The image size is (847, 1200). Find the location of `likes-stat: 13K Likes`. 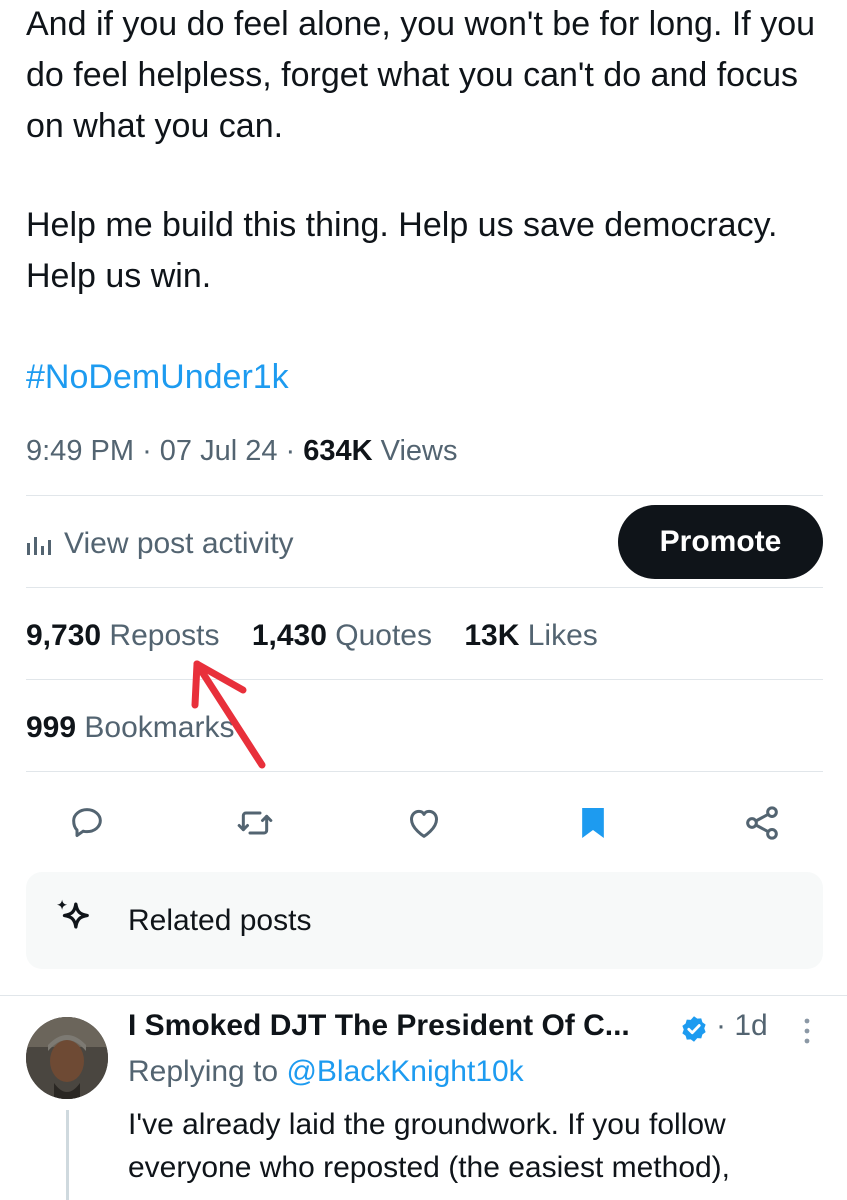

likes-stat: 13K Likes is located at coordinates (530, 635).